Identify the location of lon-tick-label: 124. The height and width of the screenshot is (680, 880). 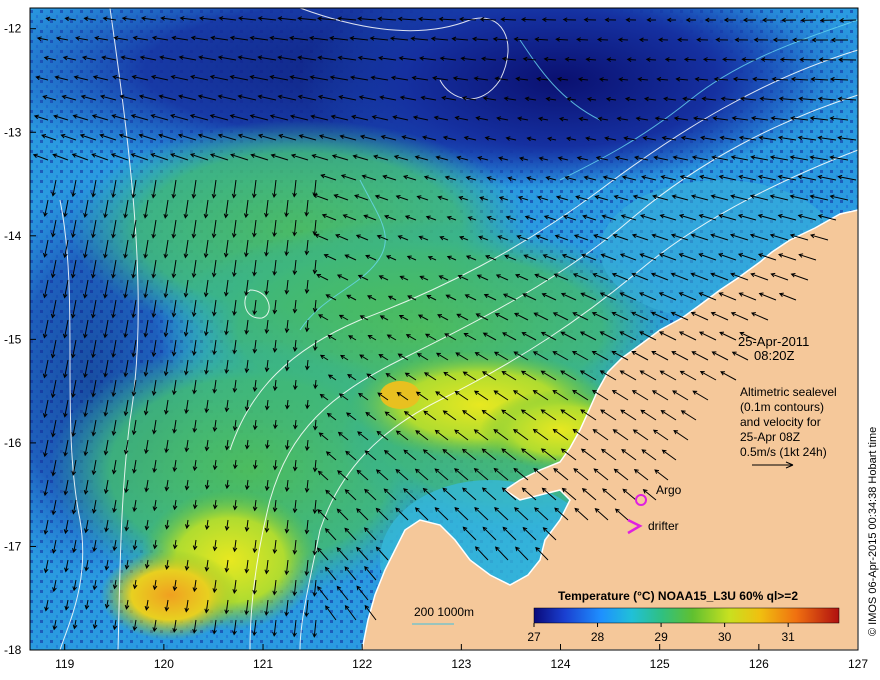
(560, 664).